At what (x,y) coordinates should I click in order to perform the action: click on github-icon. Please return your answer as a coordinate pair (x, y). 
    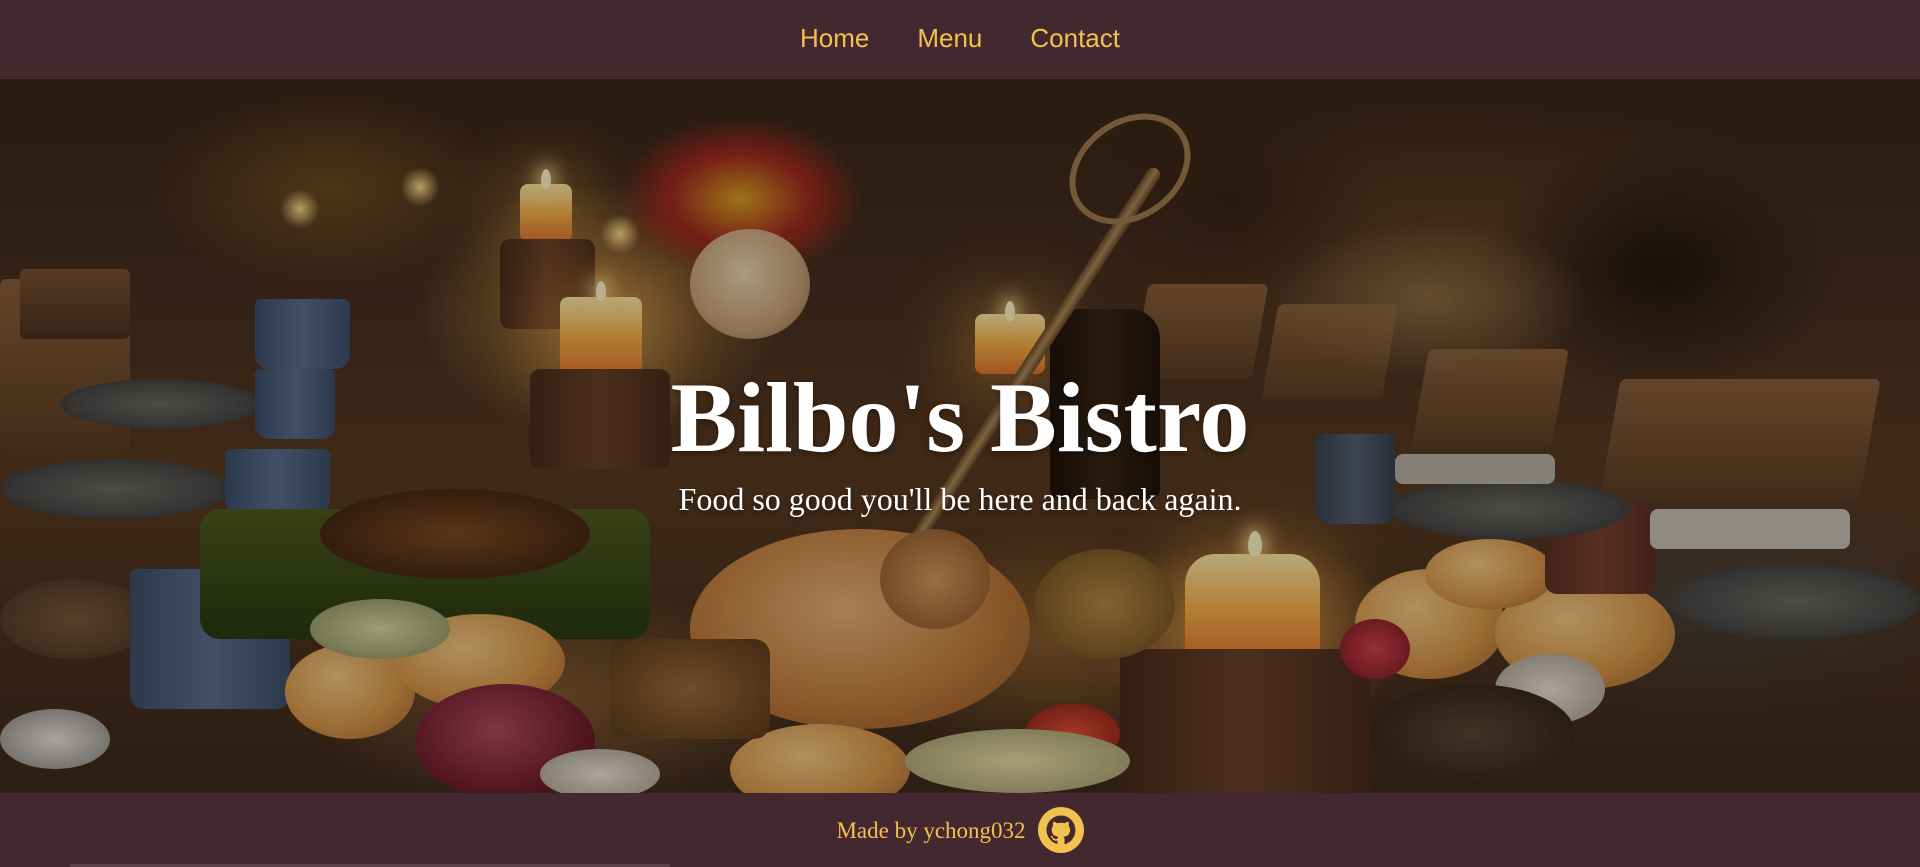
    Looking at the image, I should click on (1060, 830).